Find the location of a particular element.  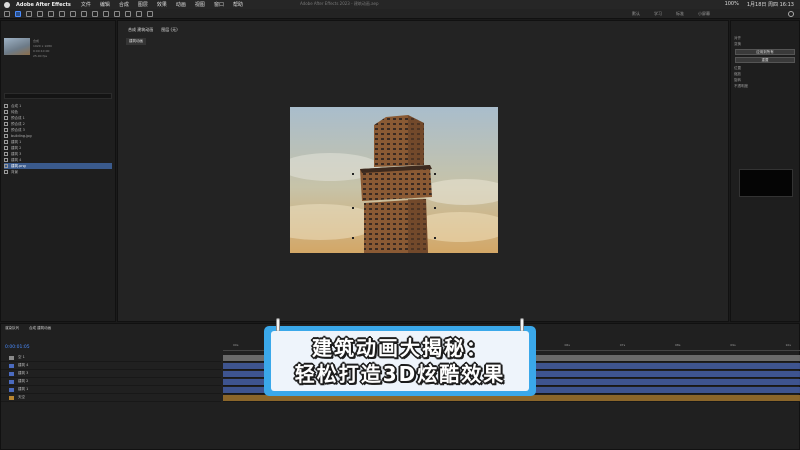

camera-tool-icon is located at coordinates (62, 13).